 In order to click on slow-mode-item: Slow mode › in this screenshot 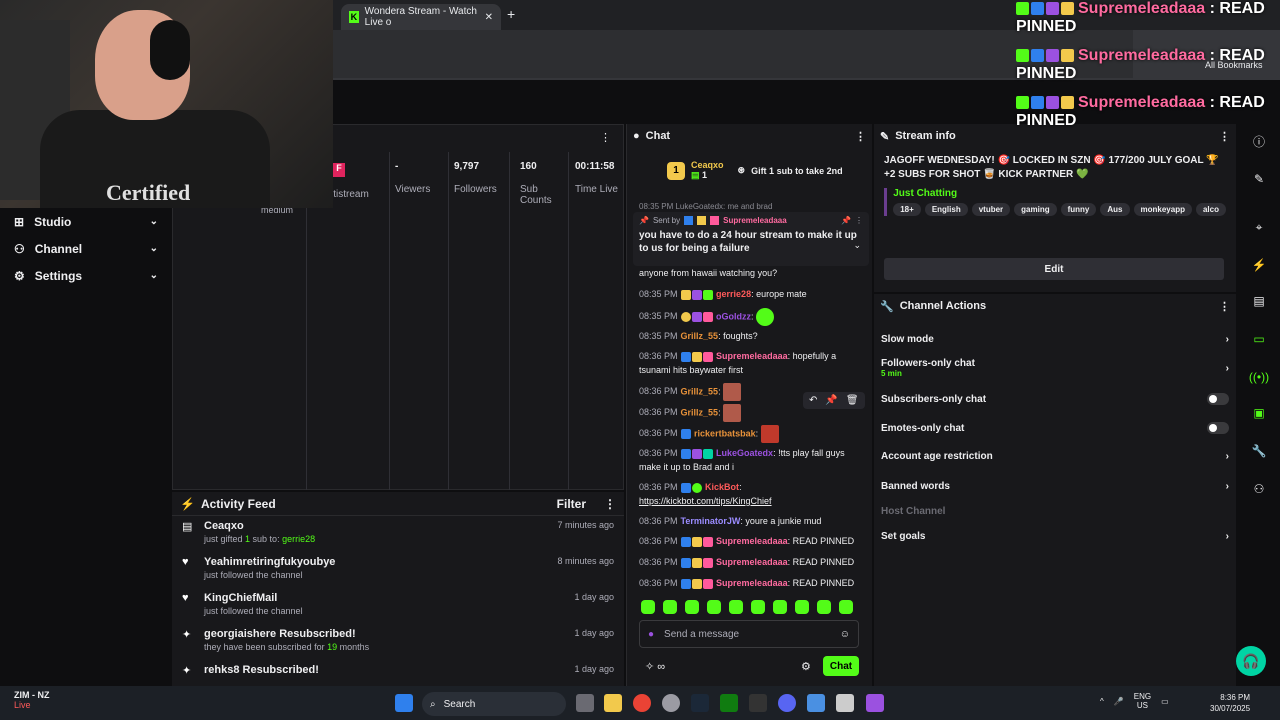, I will do `click(1055, 339)`.